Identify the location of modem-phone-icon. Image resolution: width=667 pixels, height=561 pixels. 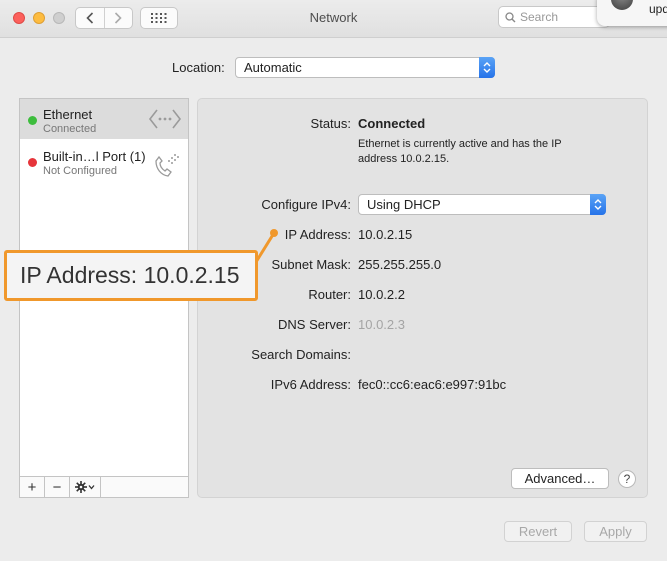
(167, 165).